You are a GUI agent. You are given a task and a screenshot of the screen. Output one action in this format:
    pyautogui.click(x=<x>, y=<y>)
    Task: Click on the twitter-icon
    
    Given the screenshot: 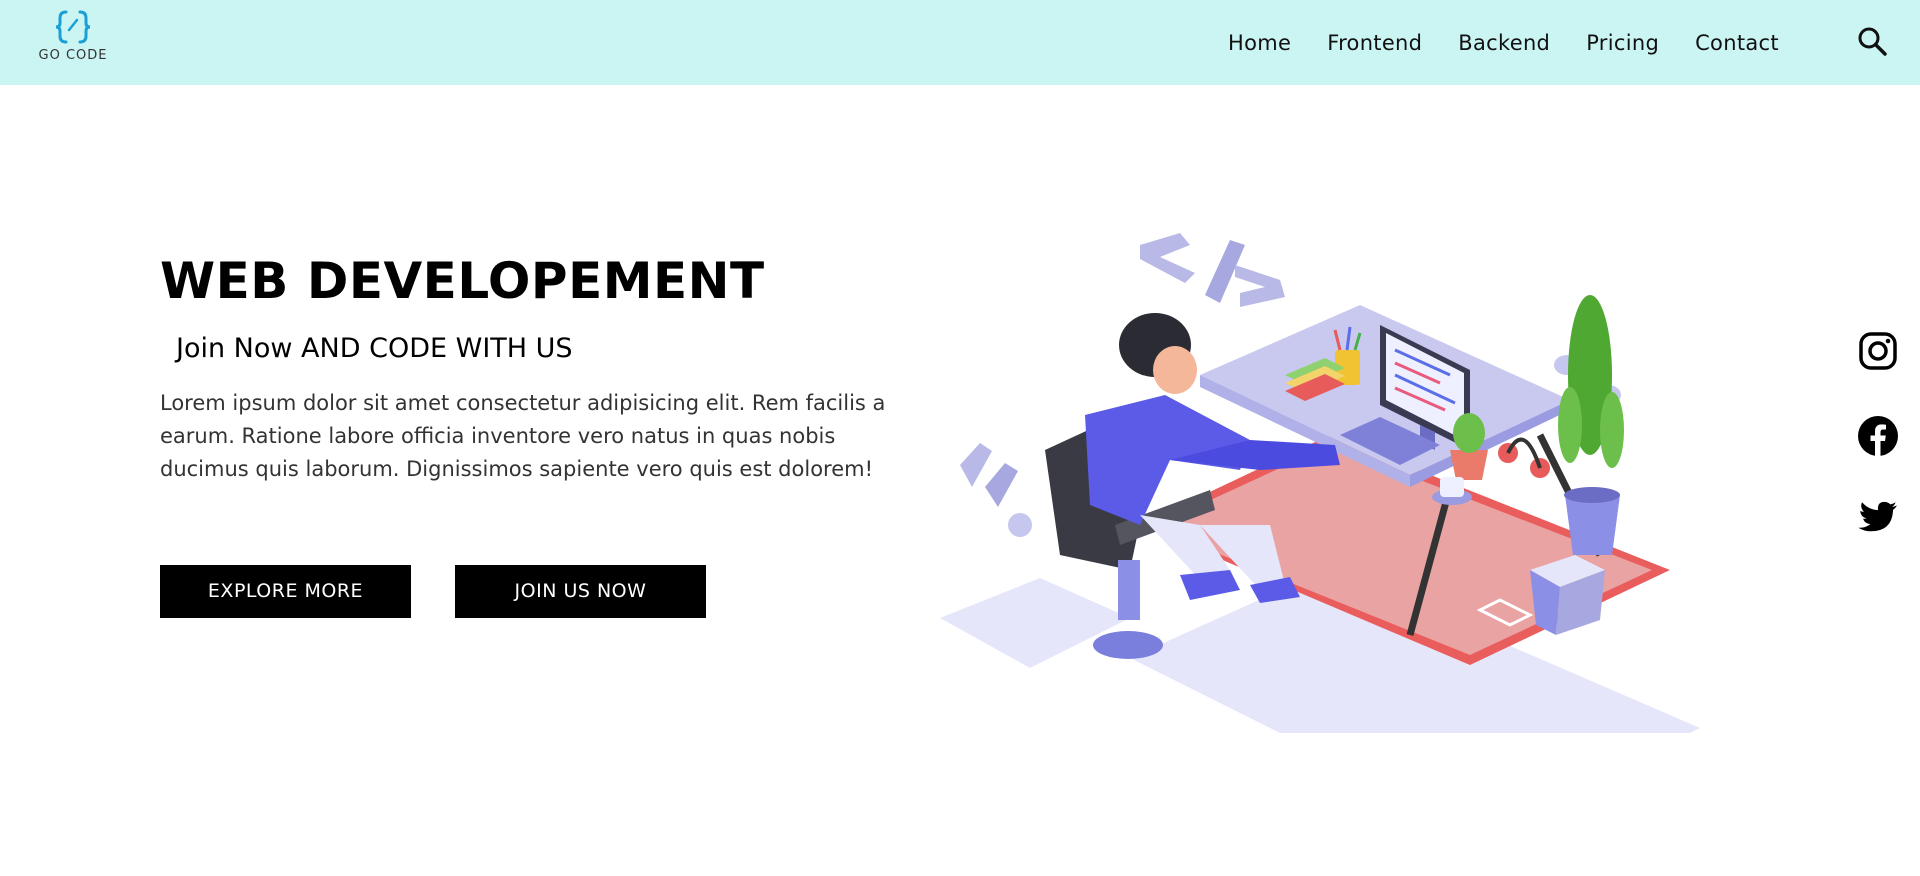 What is the action you would take?
    pyautogui.click(x=1877, y=516)
    